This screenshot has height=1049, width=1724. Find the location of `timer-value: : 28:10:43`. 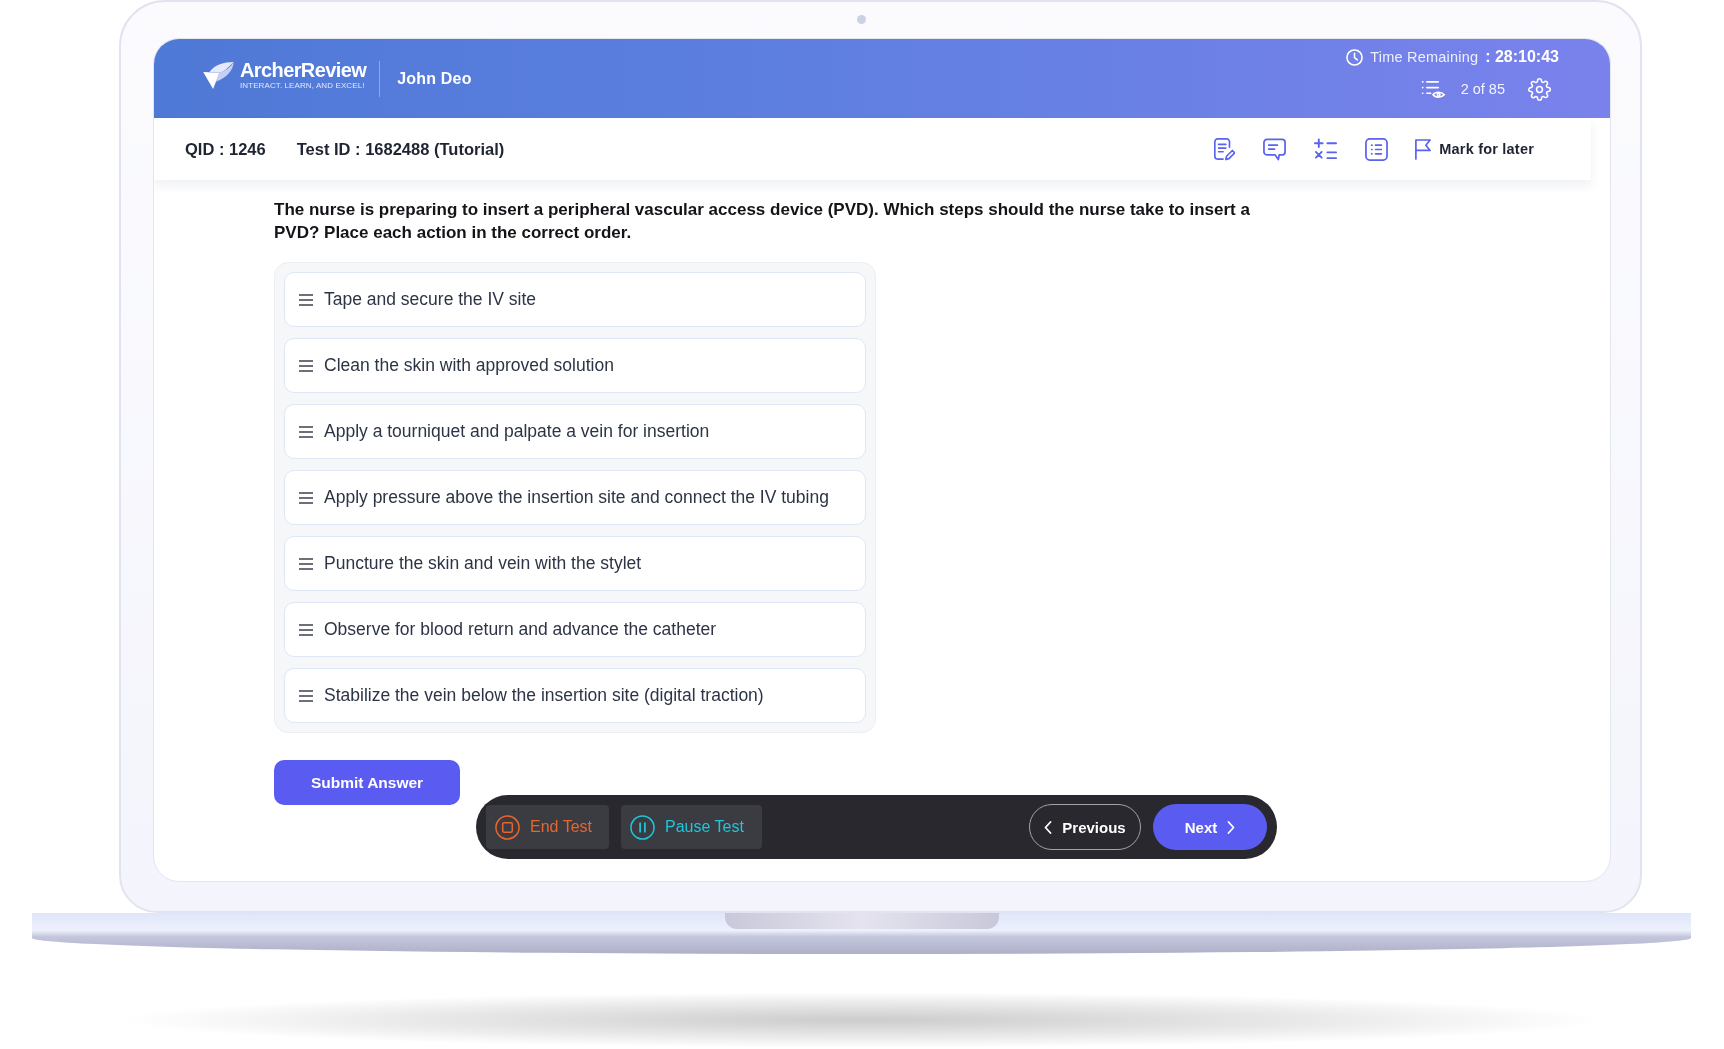

timer-value: : 28:10:43 is located at coordinates (1522, 57).